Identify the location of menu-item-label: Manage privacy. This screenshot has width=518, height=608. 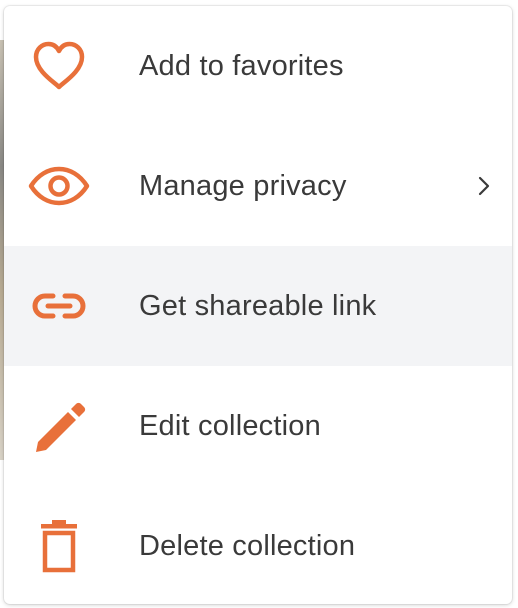
(243, 186).